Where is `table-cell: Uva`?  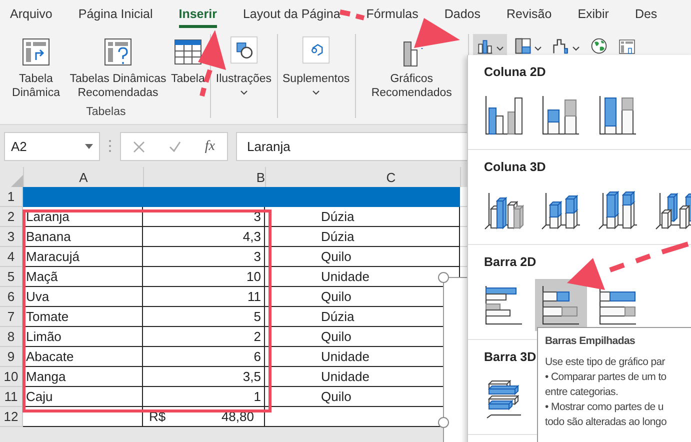 table-cell: Uva is located at coordinates (83, 297).